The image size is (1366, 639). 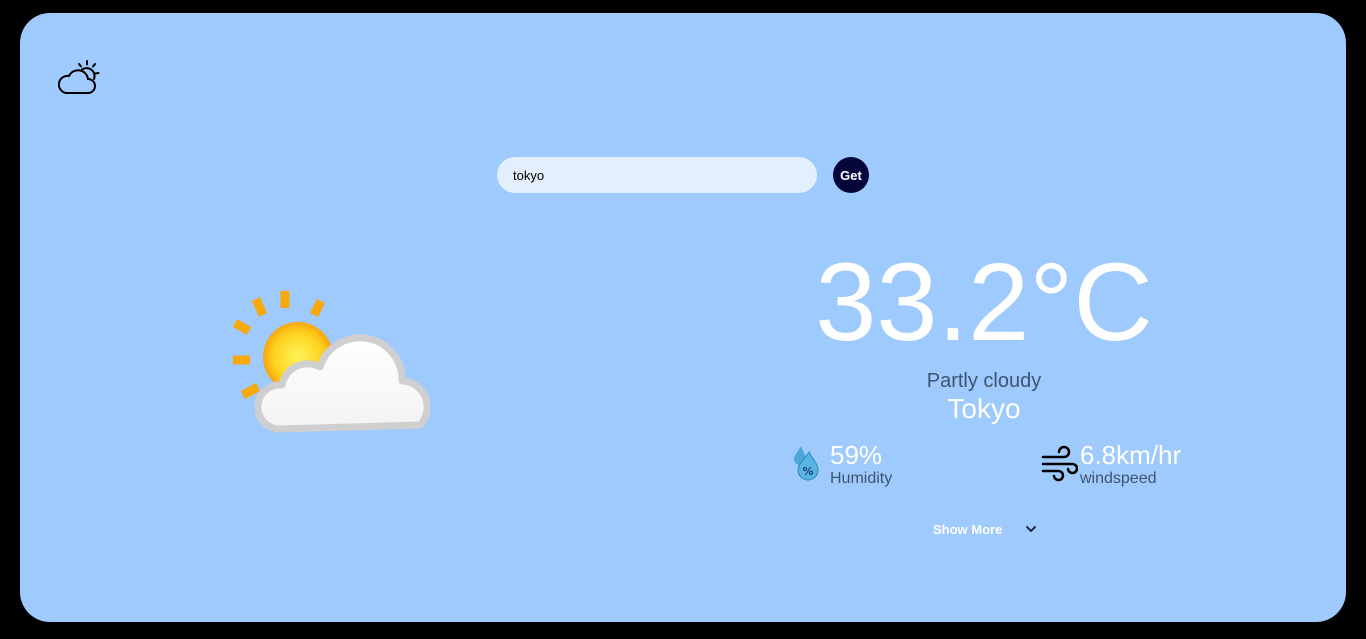 I want to click on city-search-input, so click(x=657, y=175).